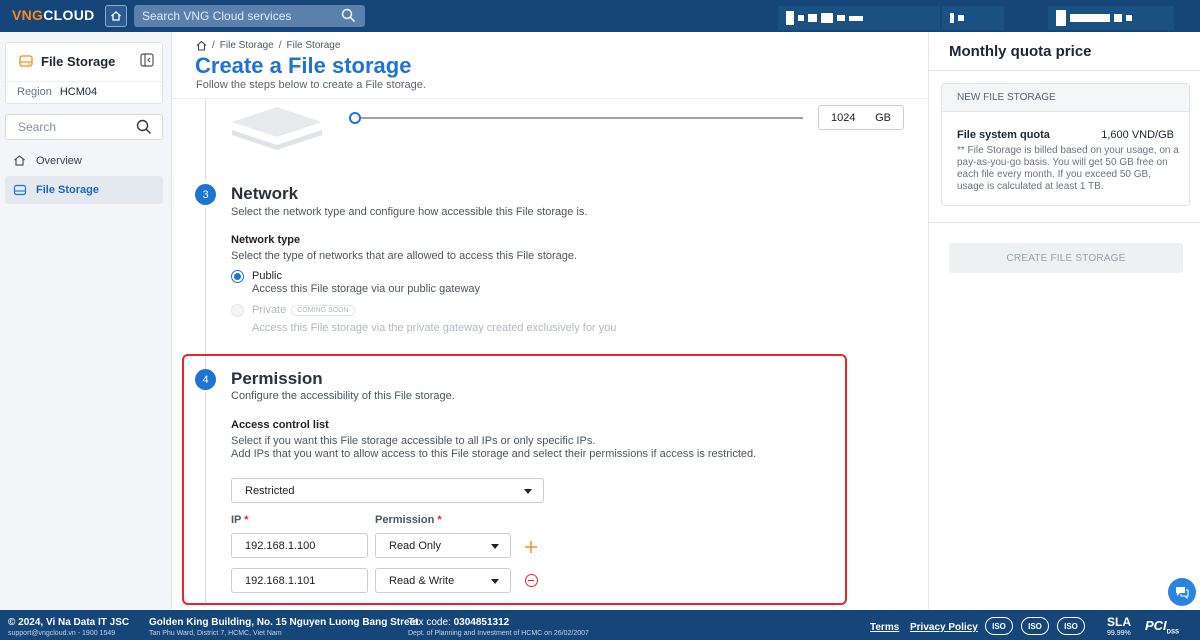  I want to click on region-value: HCM04, so click(78, 92).